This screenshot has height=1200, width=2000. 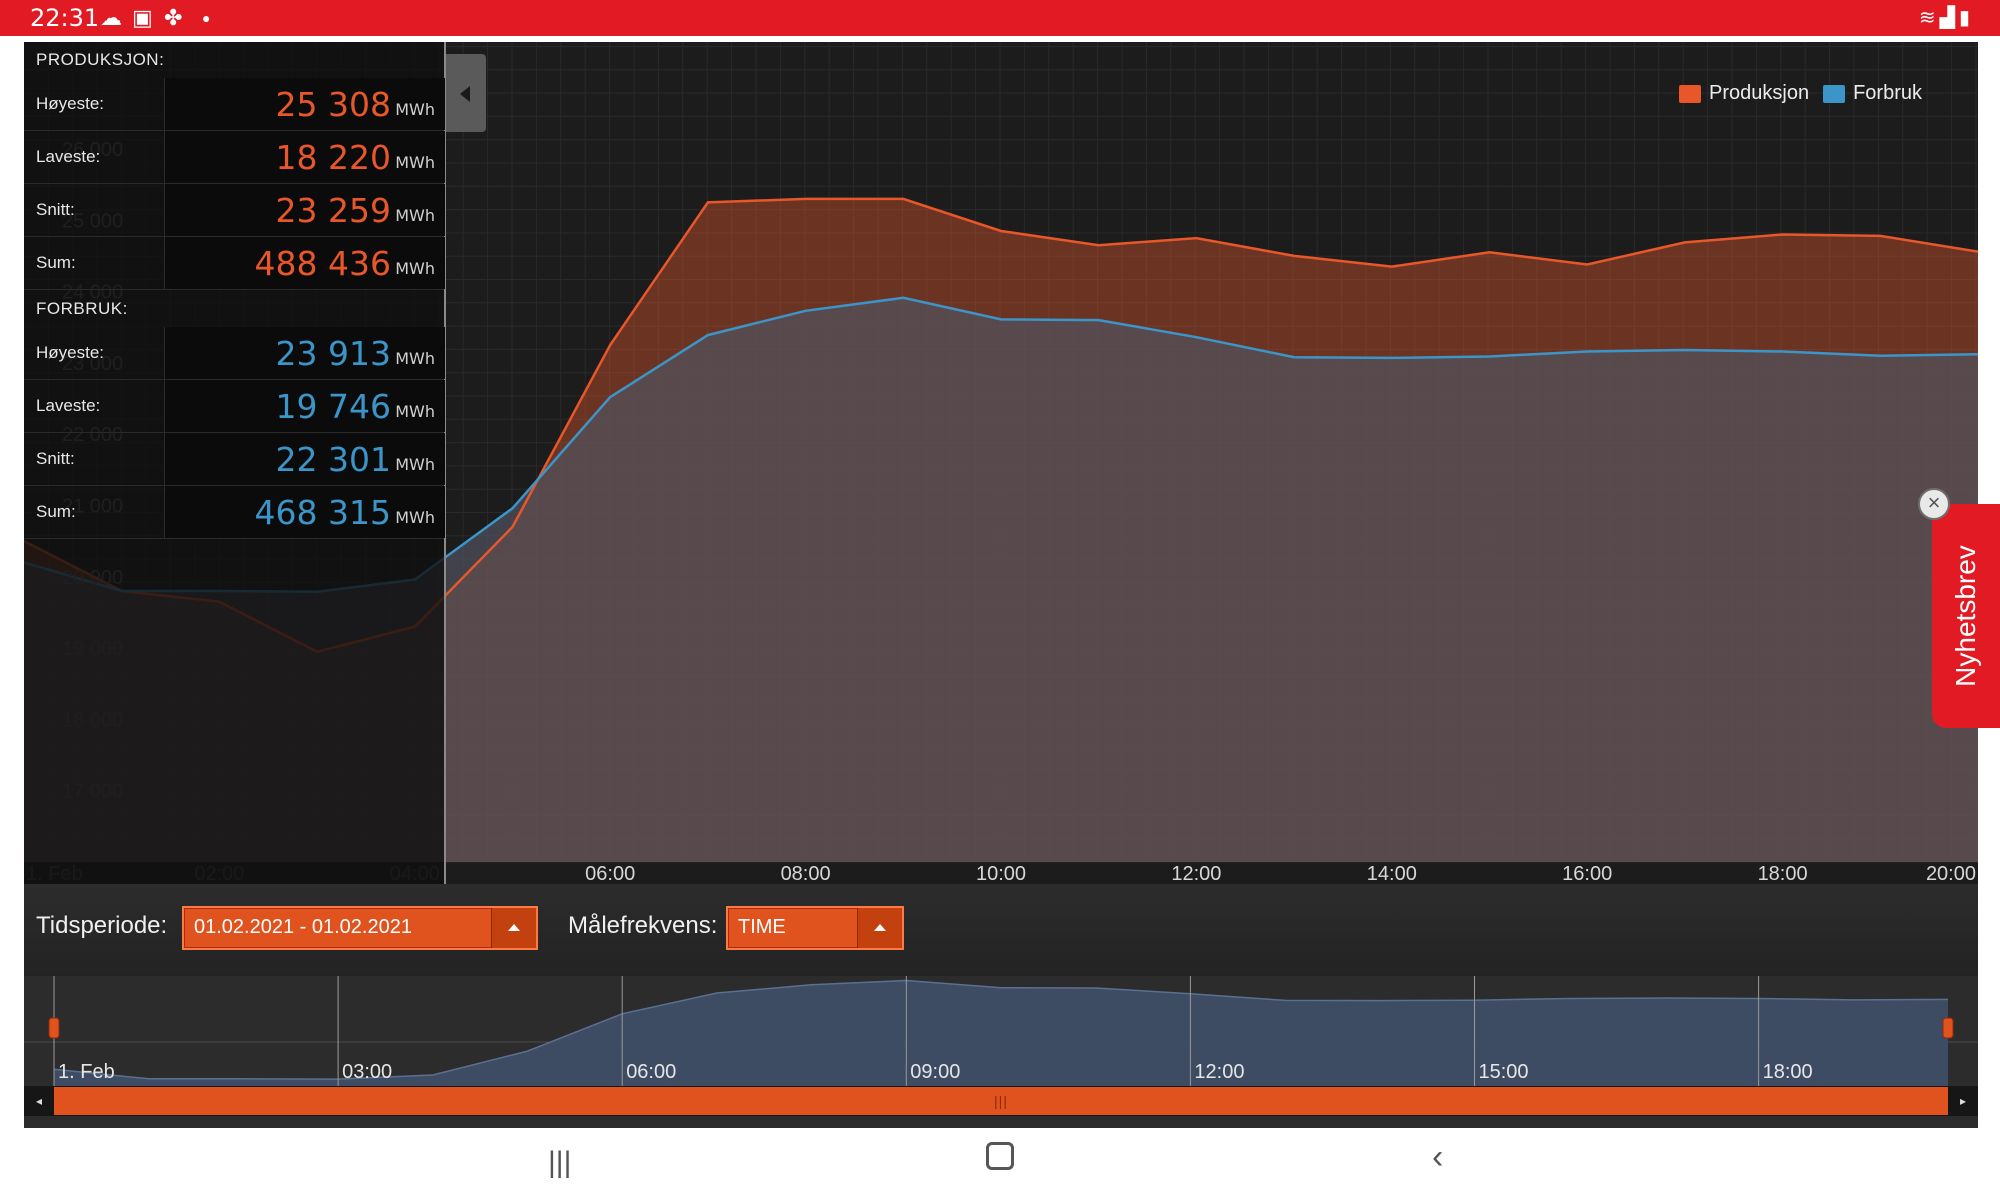 What do you see at coordinates (1219, 1072) in the screenshot?
I see `navigator-tick-label: 12:00` at bounding box center [1219, 1072].